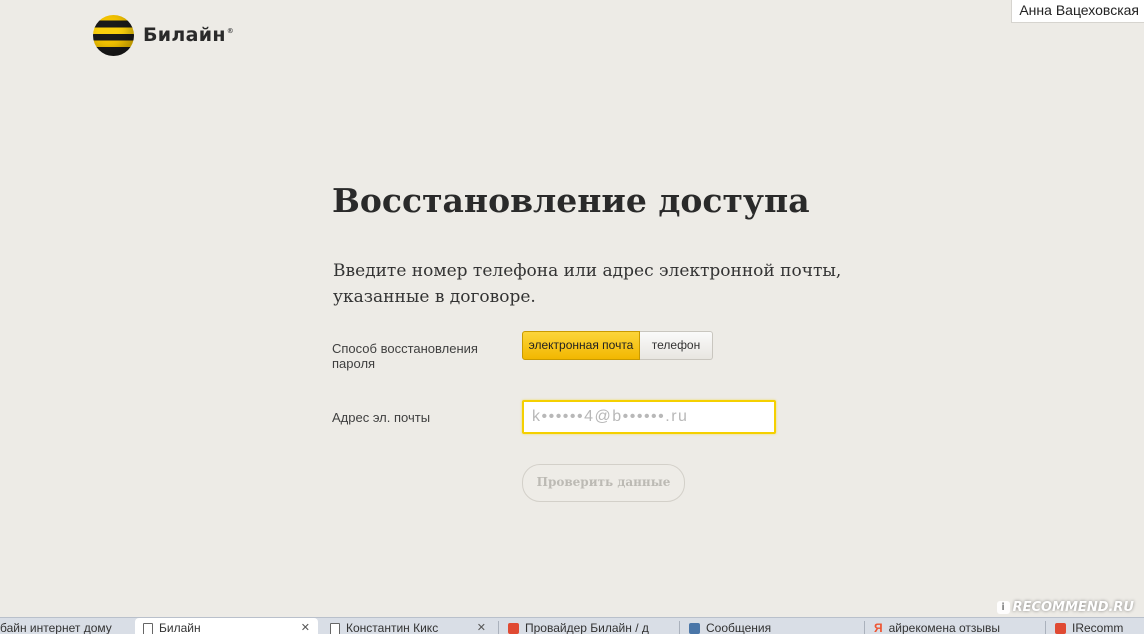 The height and width of the screenshot is (634, 1144). What do you see at coordinates (571, 200) in the screenshot?
I see `page-title: Восстановление доступа` at bounding box center [571, 200].